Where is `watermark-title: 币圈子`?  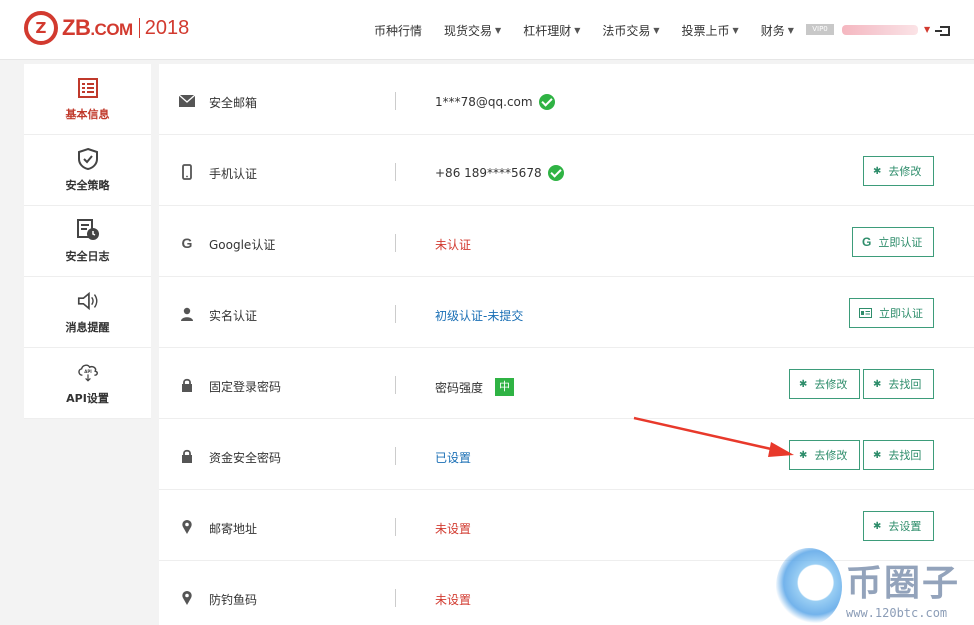 watermark-title: 币圈子 is located at coordinates (903, 583).